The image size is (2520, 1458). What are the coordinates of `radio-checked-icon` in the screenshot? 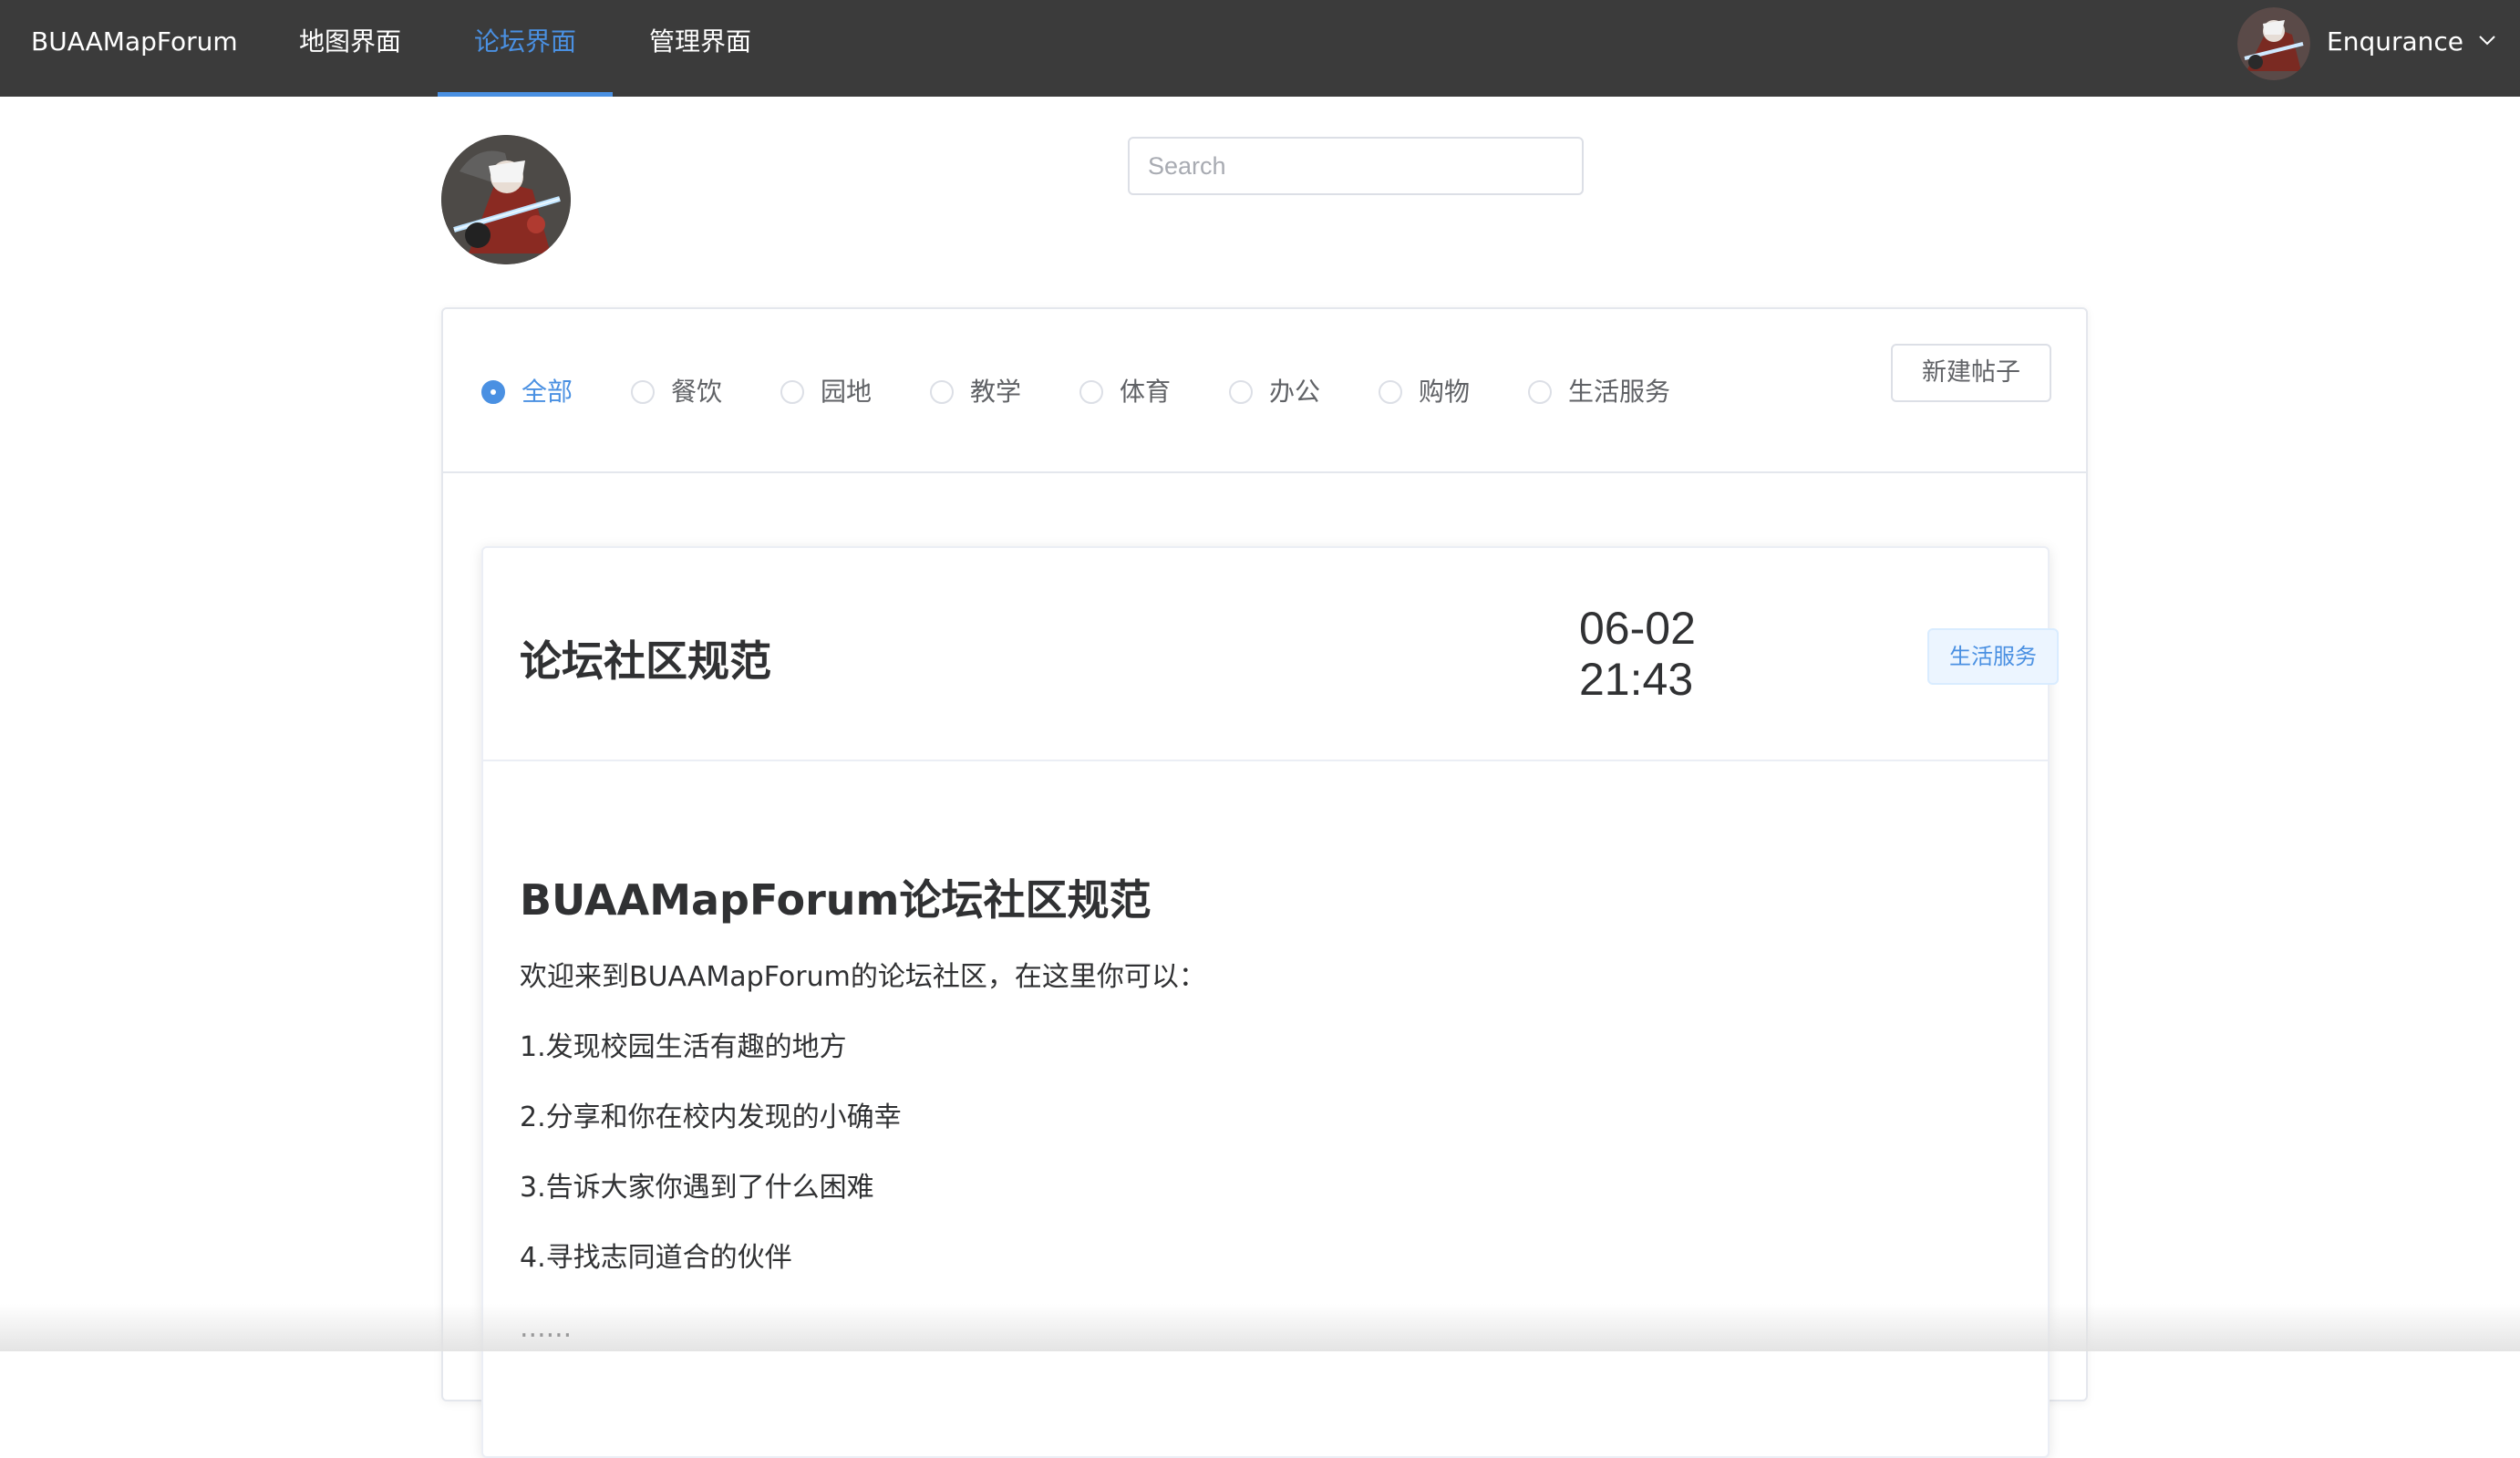 It's located at (493, 392).